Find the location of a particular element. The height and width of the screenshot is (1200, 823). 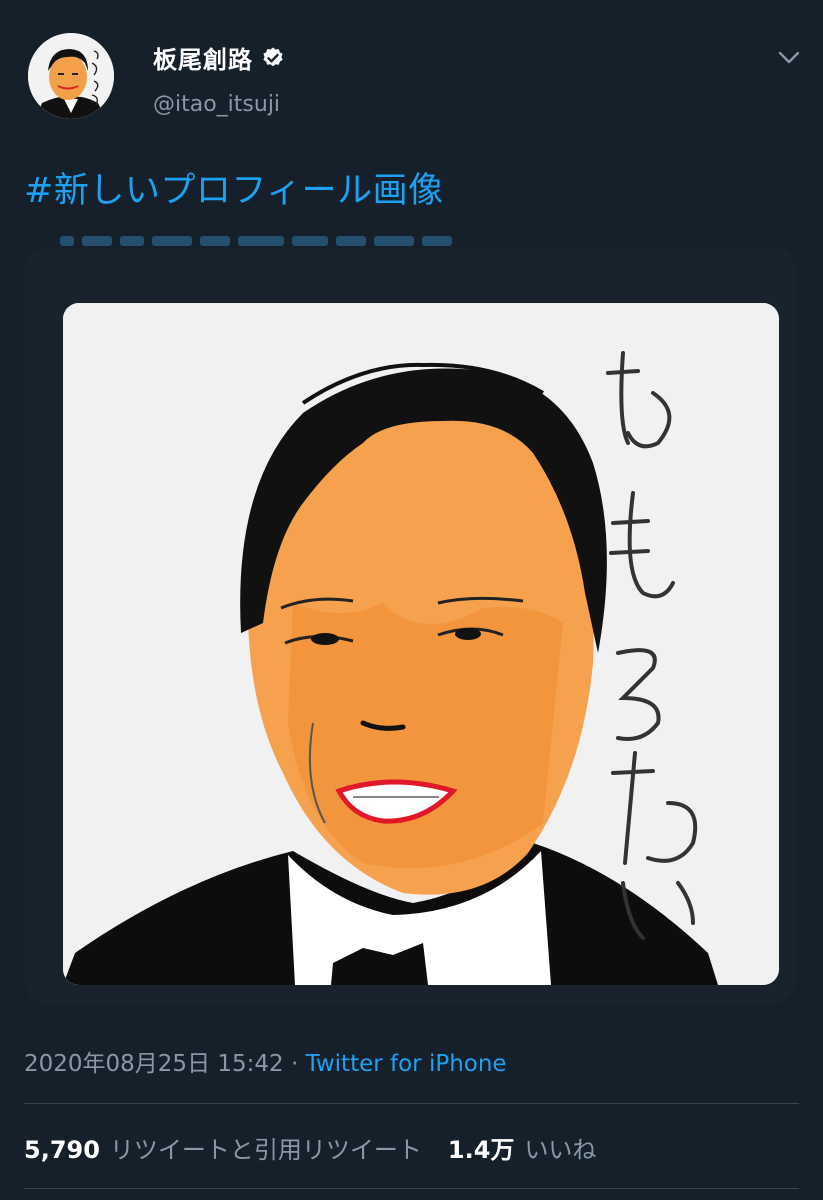

tweet-meta: 2020年08月25日 15:42 · Twitter for iPhone is located at coordinates (265, 1061).